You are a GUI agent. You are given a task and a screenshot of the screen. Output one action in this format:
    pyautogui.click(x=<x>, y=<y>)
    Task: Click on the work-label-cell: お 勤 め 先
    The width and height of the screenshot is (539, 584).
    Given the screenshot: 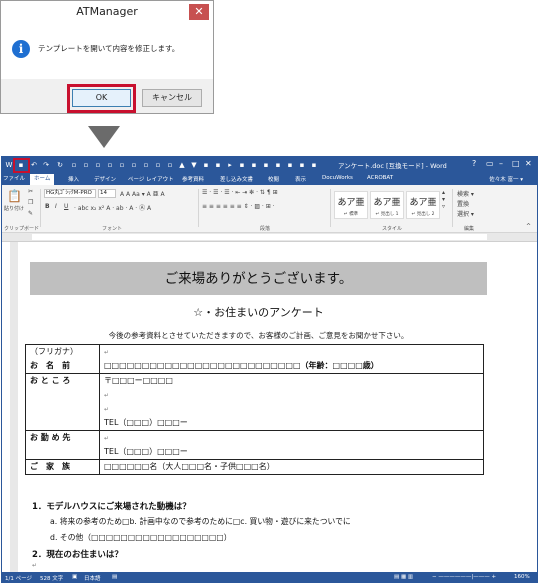 What is the action you would take?
    pyautogui.click(x=62, y=445)
    